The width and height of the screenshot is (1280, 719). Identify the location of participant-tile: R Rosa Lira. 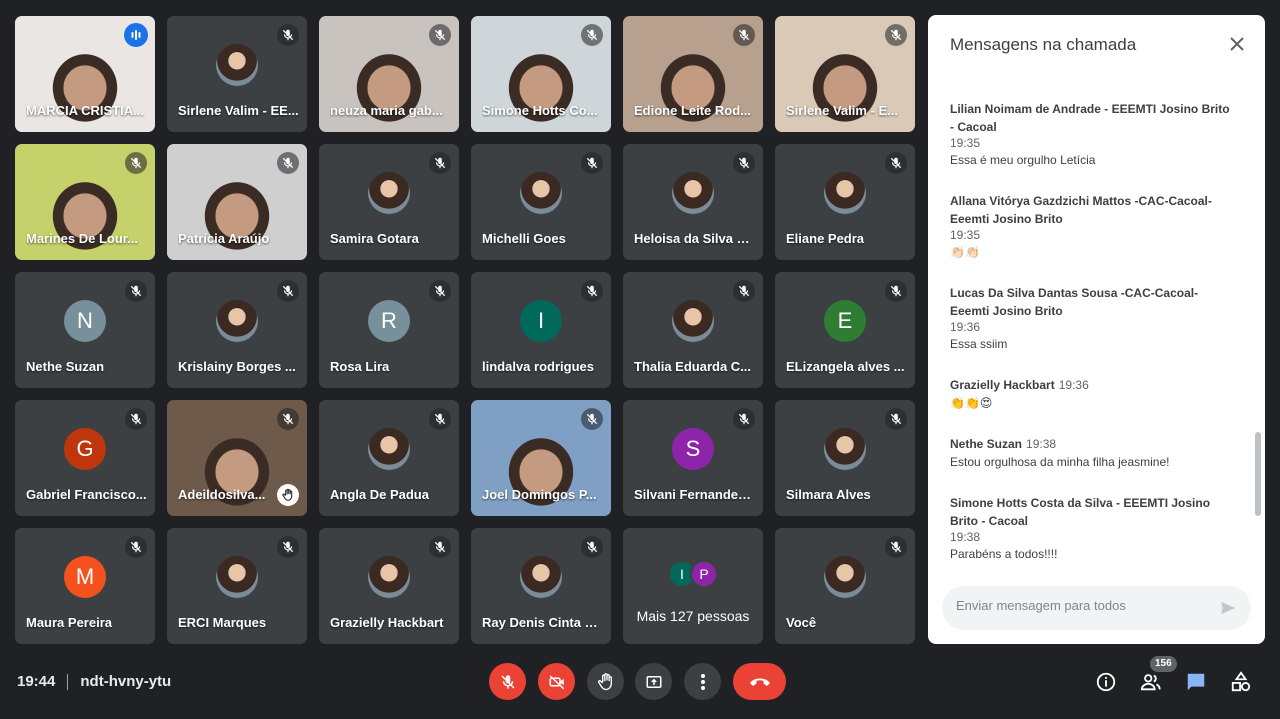
(389, 330).